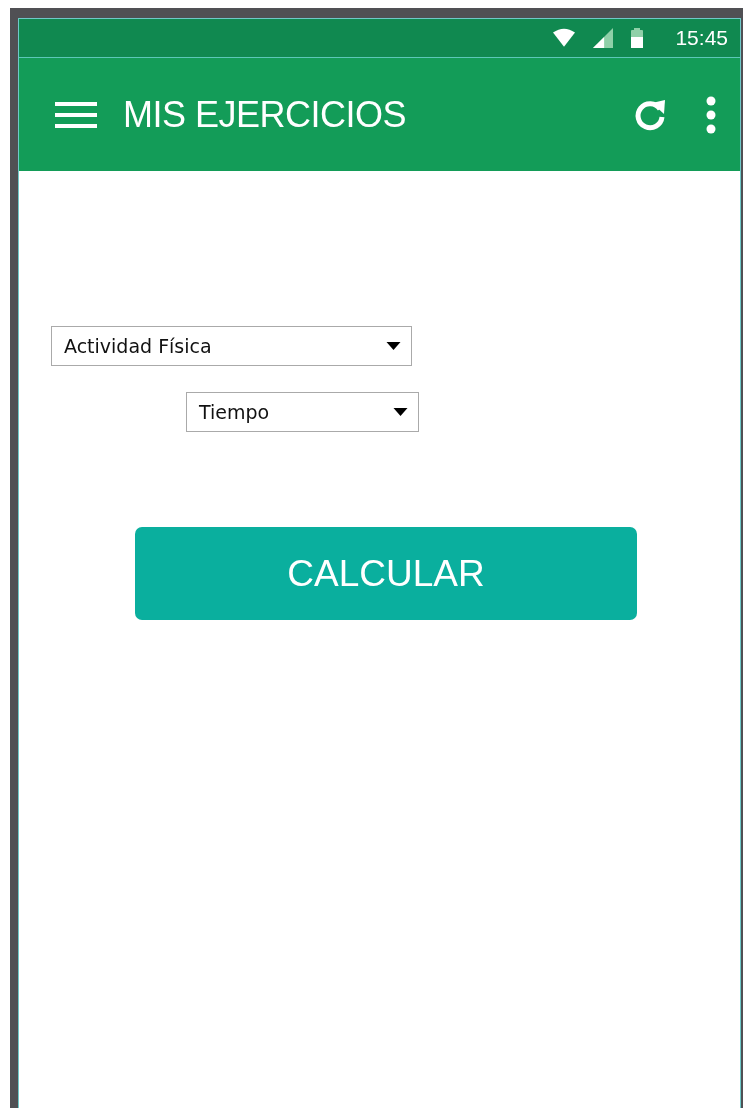 This screenshot has height=1108, width=743. I want to click on app-title: MIS EJERCICIOS, so click(265, 114).